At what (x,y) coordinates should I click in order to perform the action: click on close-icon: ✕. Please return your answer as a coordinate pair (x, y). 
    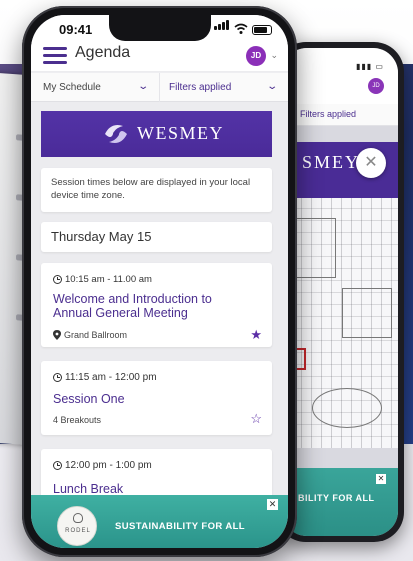
    Looking at the image, I should click on (272, 504).